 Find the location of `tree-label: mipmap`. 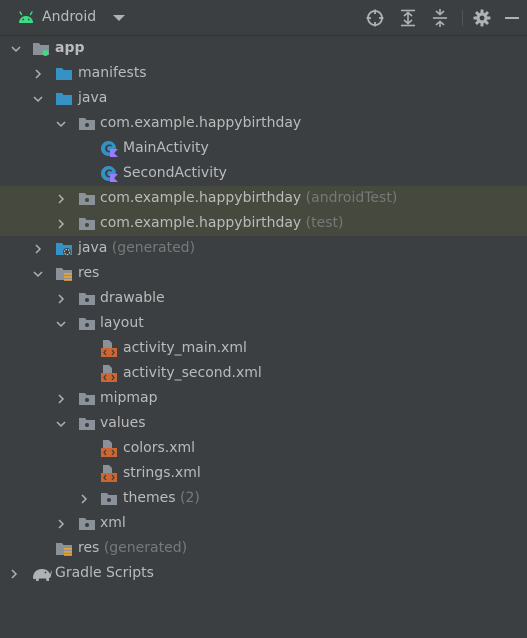

tree-label: mipmap is located at coordinates (129, 398).